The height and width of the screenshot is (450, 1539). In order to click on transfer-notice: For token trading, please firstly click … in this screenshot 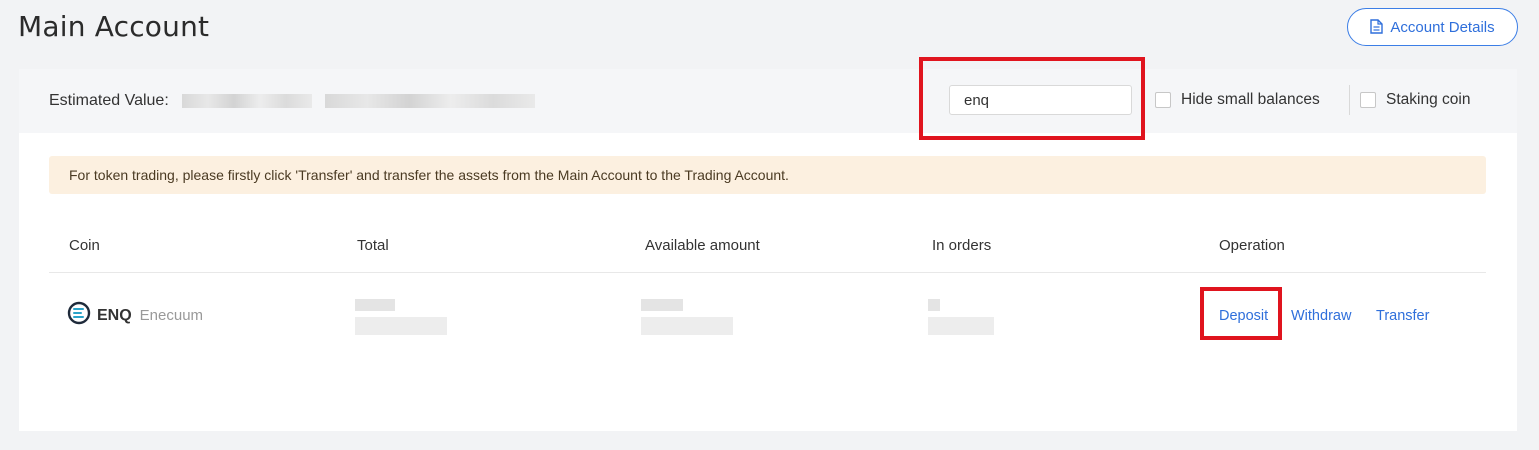, I will do `click(767, 175)`.